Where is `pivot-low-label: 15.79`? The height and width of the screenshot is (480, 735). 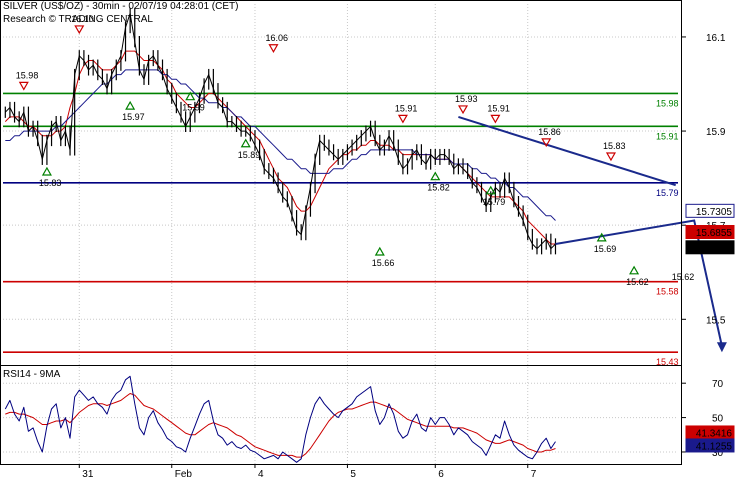 pivot-low-label: 15.79 is located at coordinates (494, 202).